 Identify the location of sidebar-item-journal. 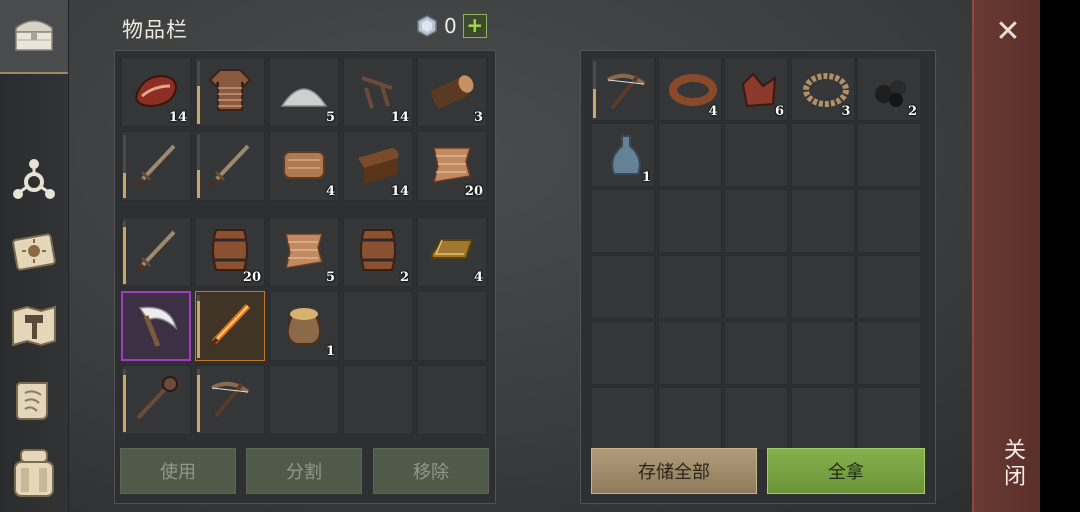
(34, 252).